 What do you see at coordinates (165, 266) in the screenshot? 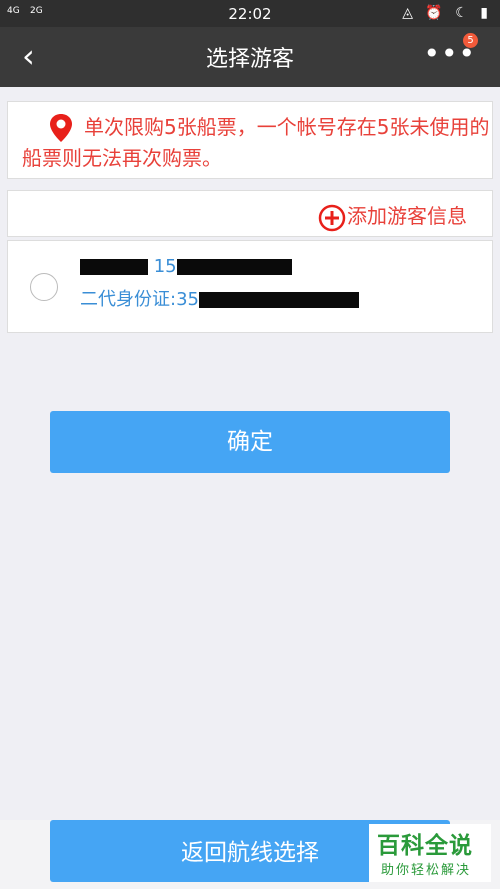
I see `visitor-phone: 15` at bounding box center [165, 266].